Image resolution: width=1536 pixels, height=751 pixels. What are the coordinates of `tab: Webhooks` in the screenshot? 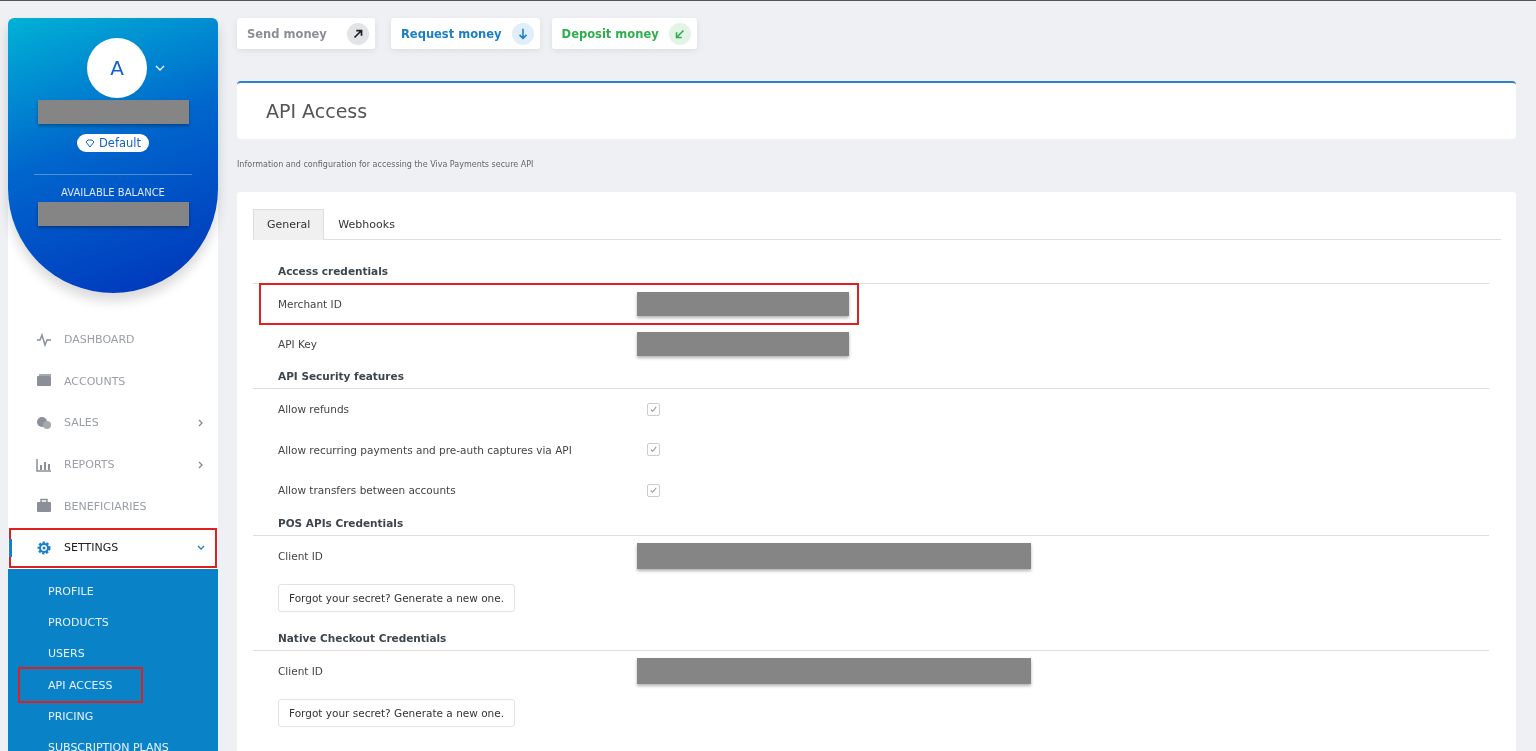 It's located at (366, 224).